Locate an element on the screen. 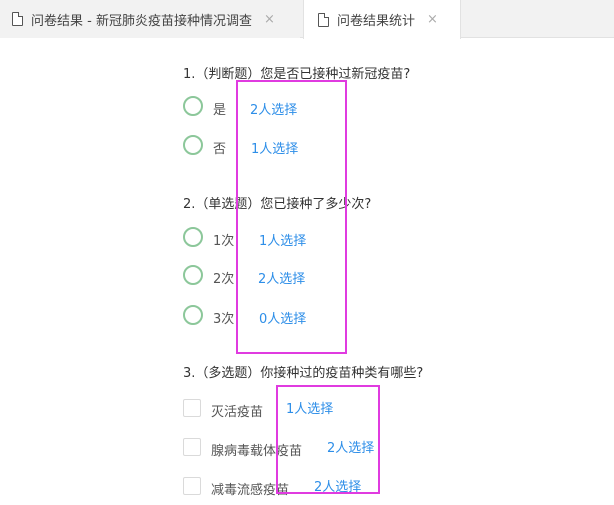 The width and height of the screenshot is (614, 505). option-label: 1次 is located at coordinates (224, 241).